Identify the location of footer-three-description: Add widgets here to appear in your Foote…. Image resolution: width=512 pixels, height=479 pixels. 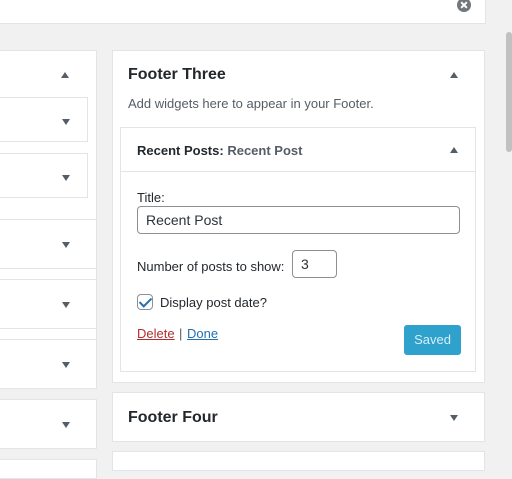
(251, 103).